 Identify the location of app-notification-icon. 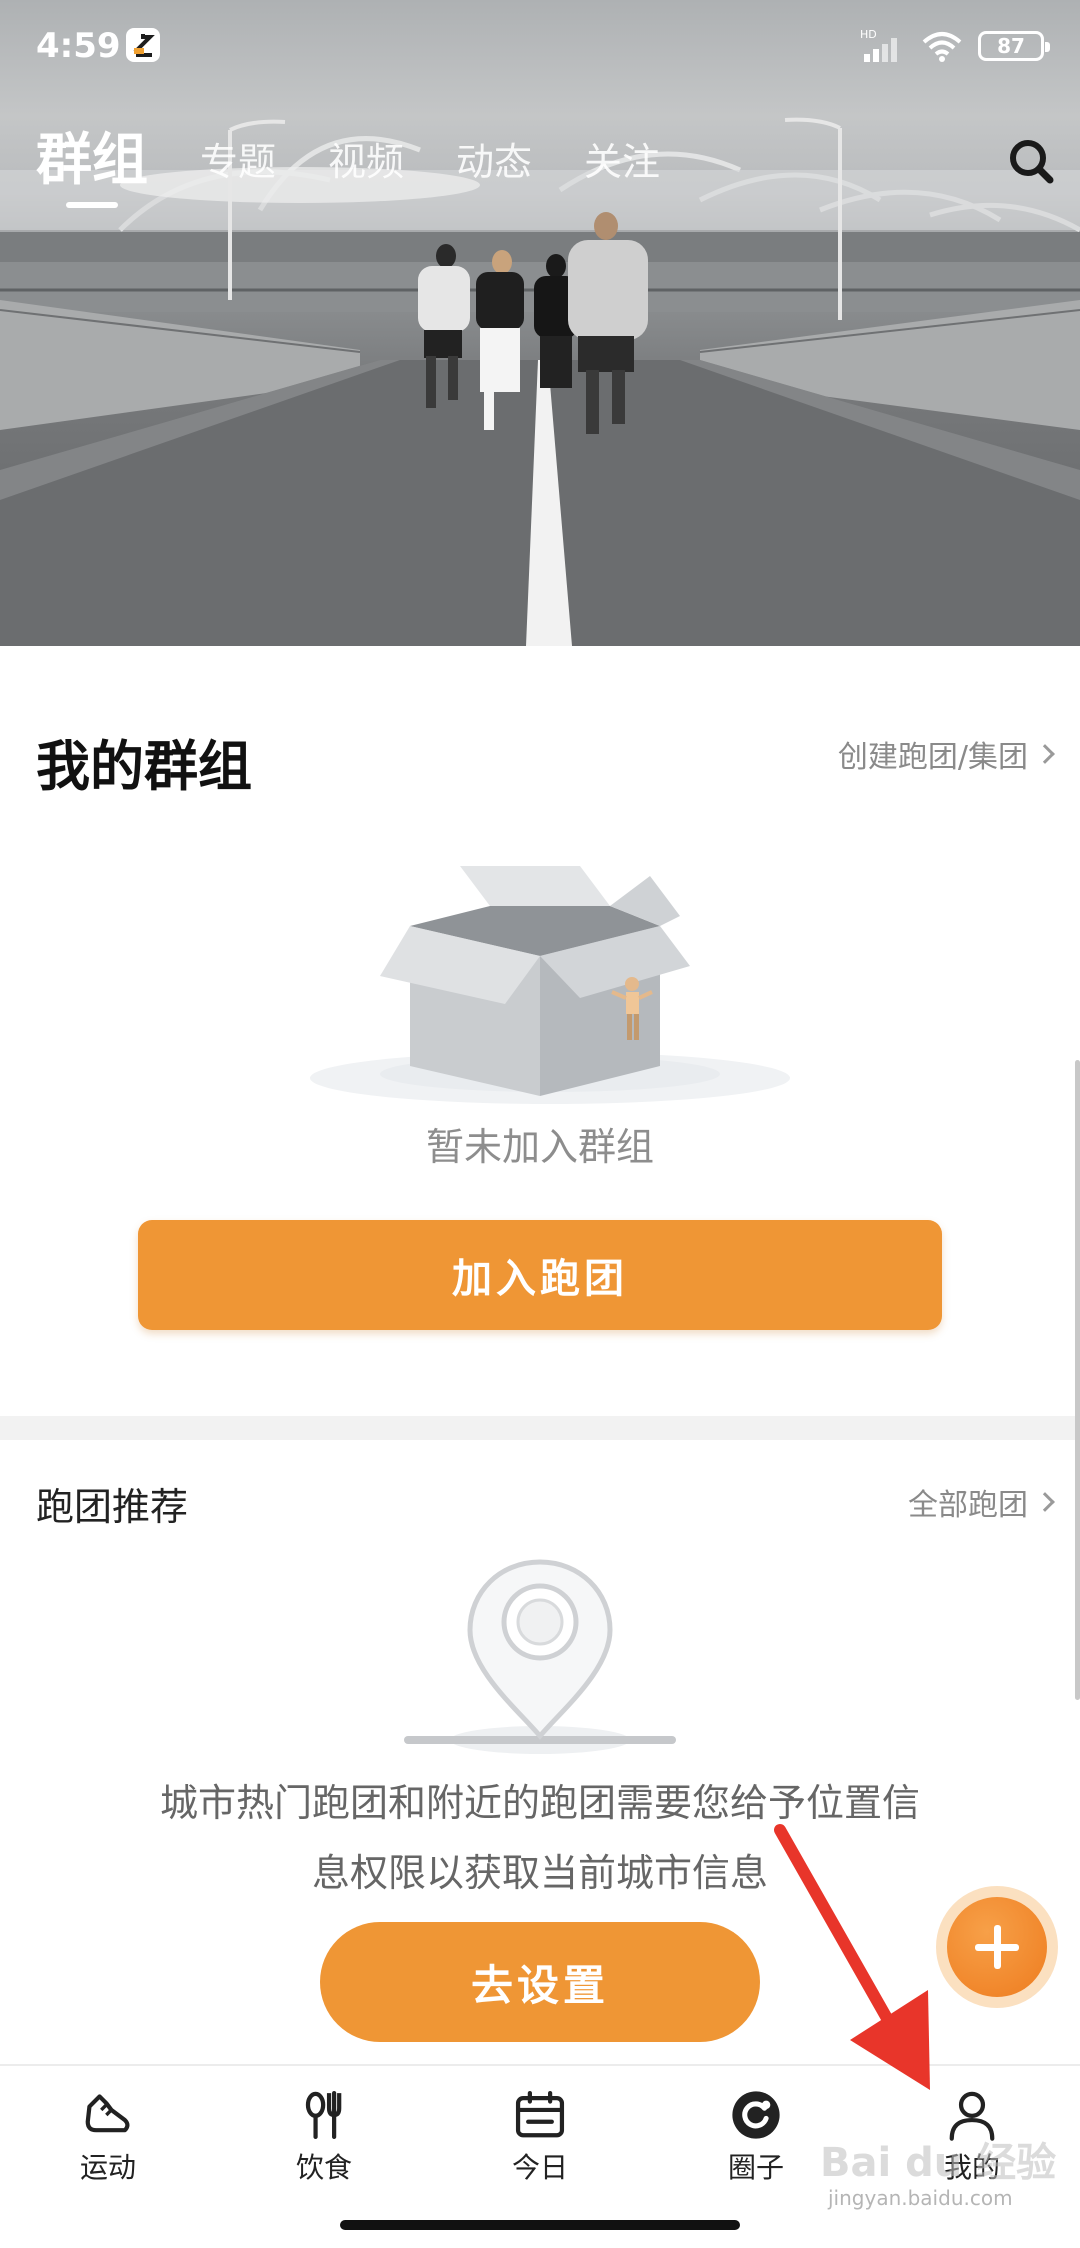
(143, 45).